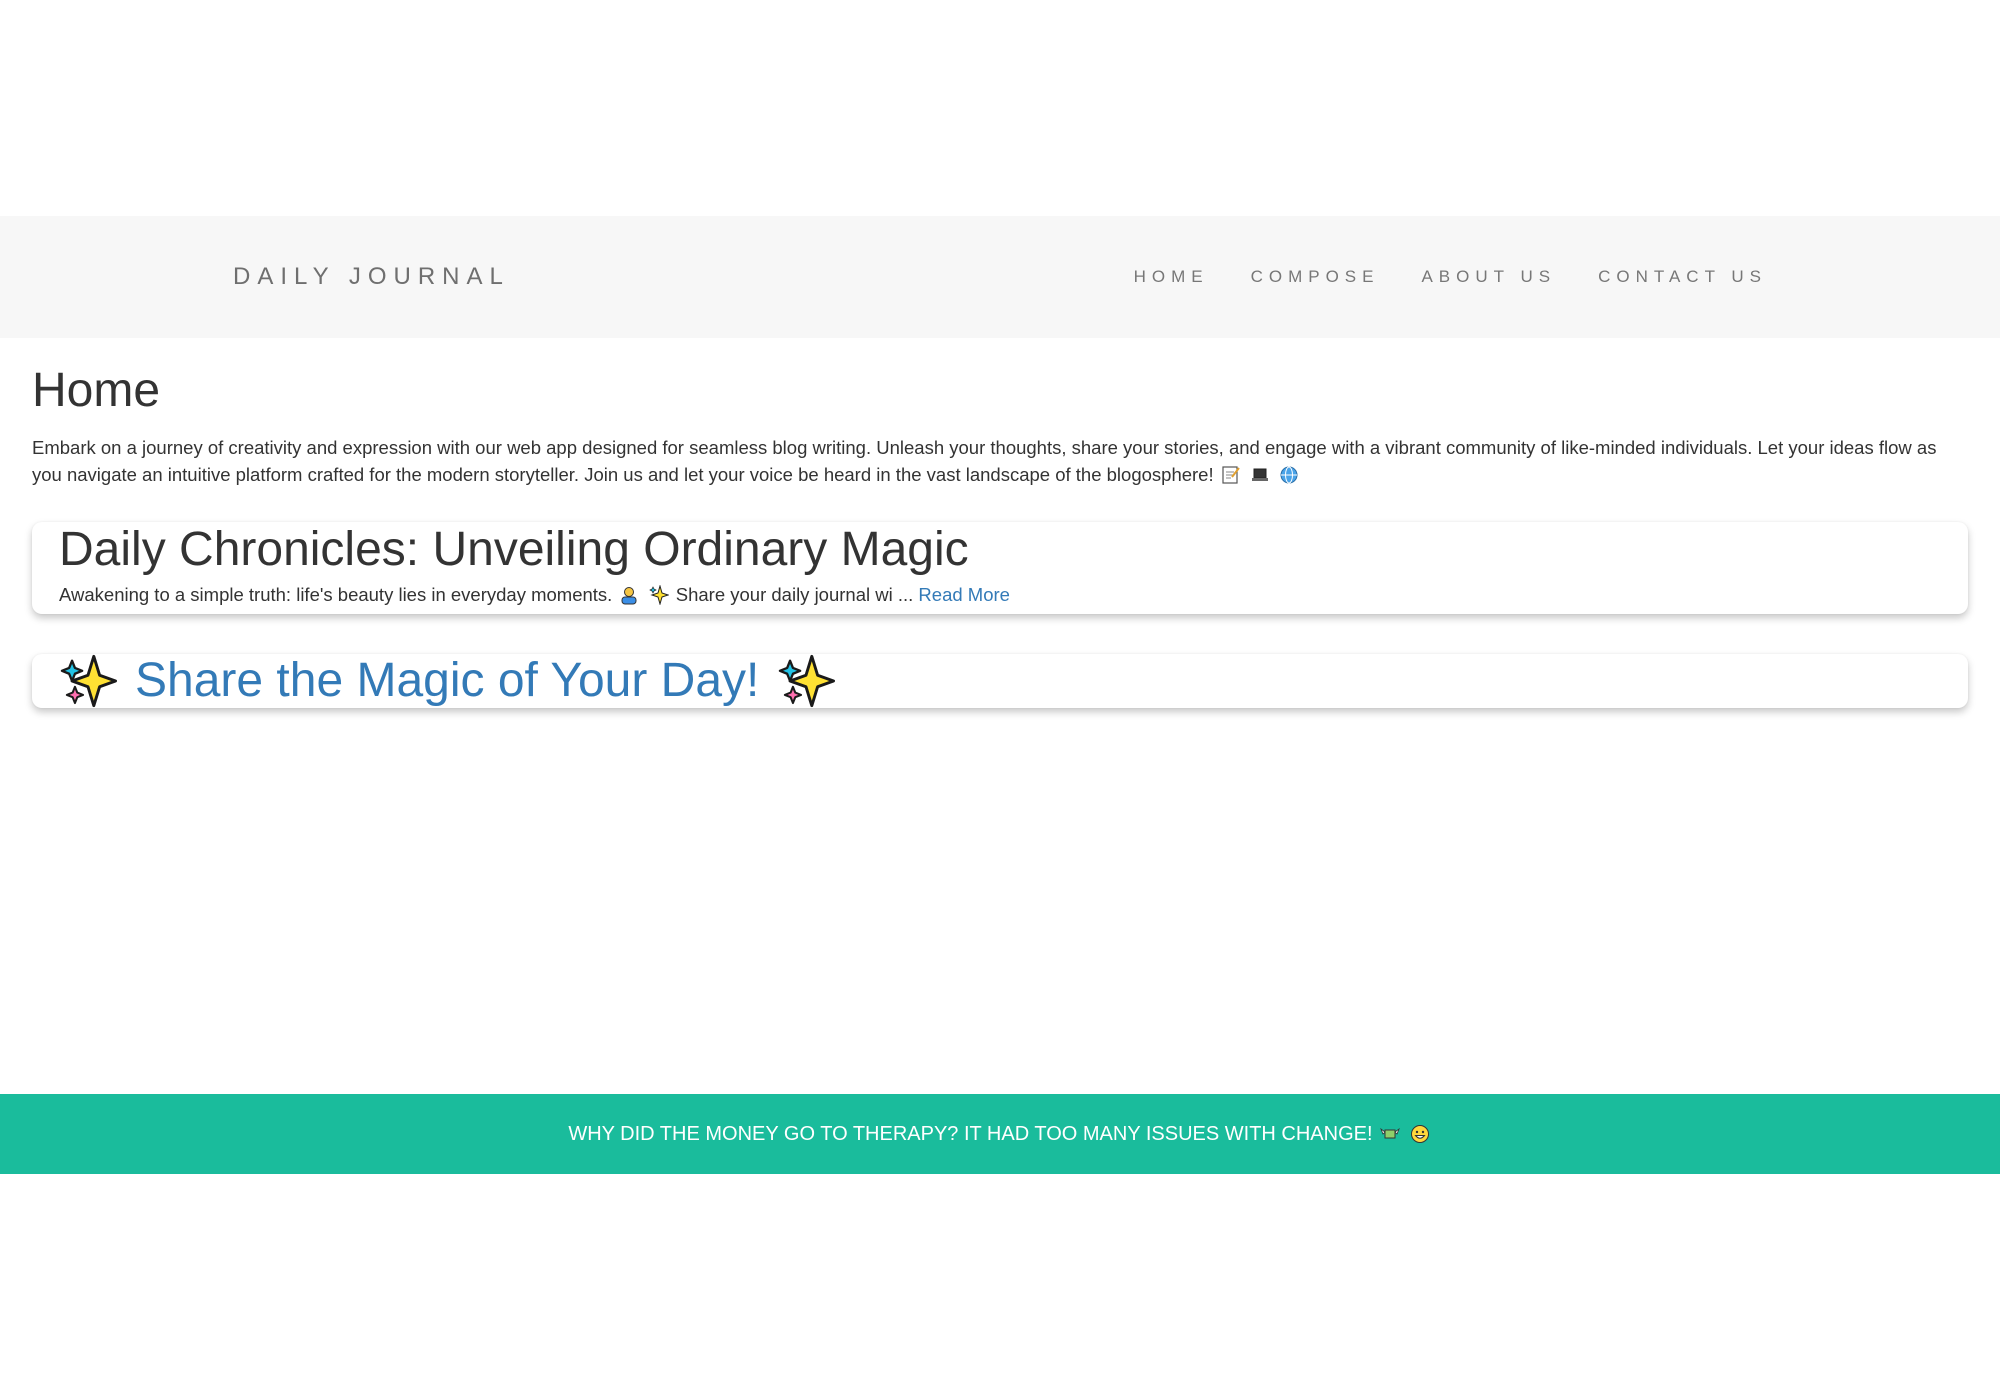 The width and height of the screenshot is (2000, 1390). I want to click on nav-links: HOME COMPOSE ABOUT US CONTACT US, so click(1450, 277).